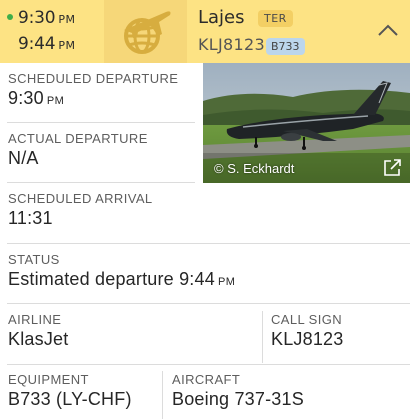  What do you see at coordinates (48, 379) in the screenshot?
I see `equipment-label: EQUIPMENT` at bounding box center [48, 379].